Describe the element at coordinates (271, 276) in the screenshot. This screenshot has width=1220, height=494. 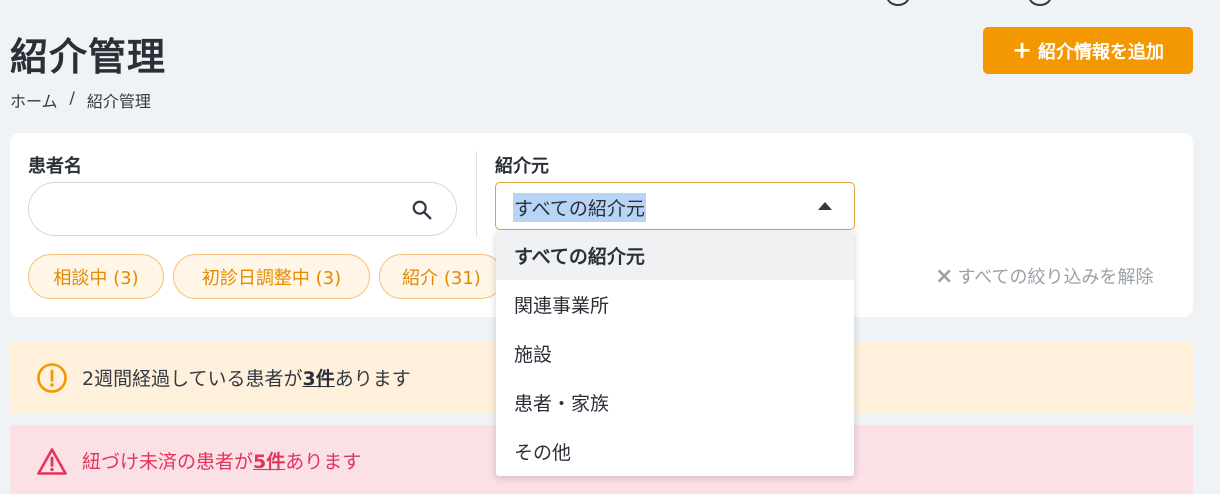
I see `status-chip-first-visit: 初診日調整中 (3)` at that location.